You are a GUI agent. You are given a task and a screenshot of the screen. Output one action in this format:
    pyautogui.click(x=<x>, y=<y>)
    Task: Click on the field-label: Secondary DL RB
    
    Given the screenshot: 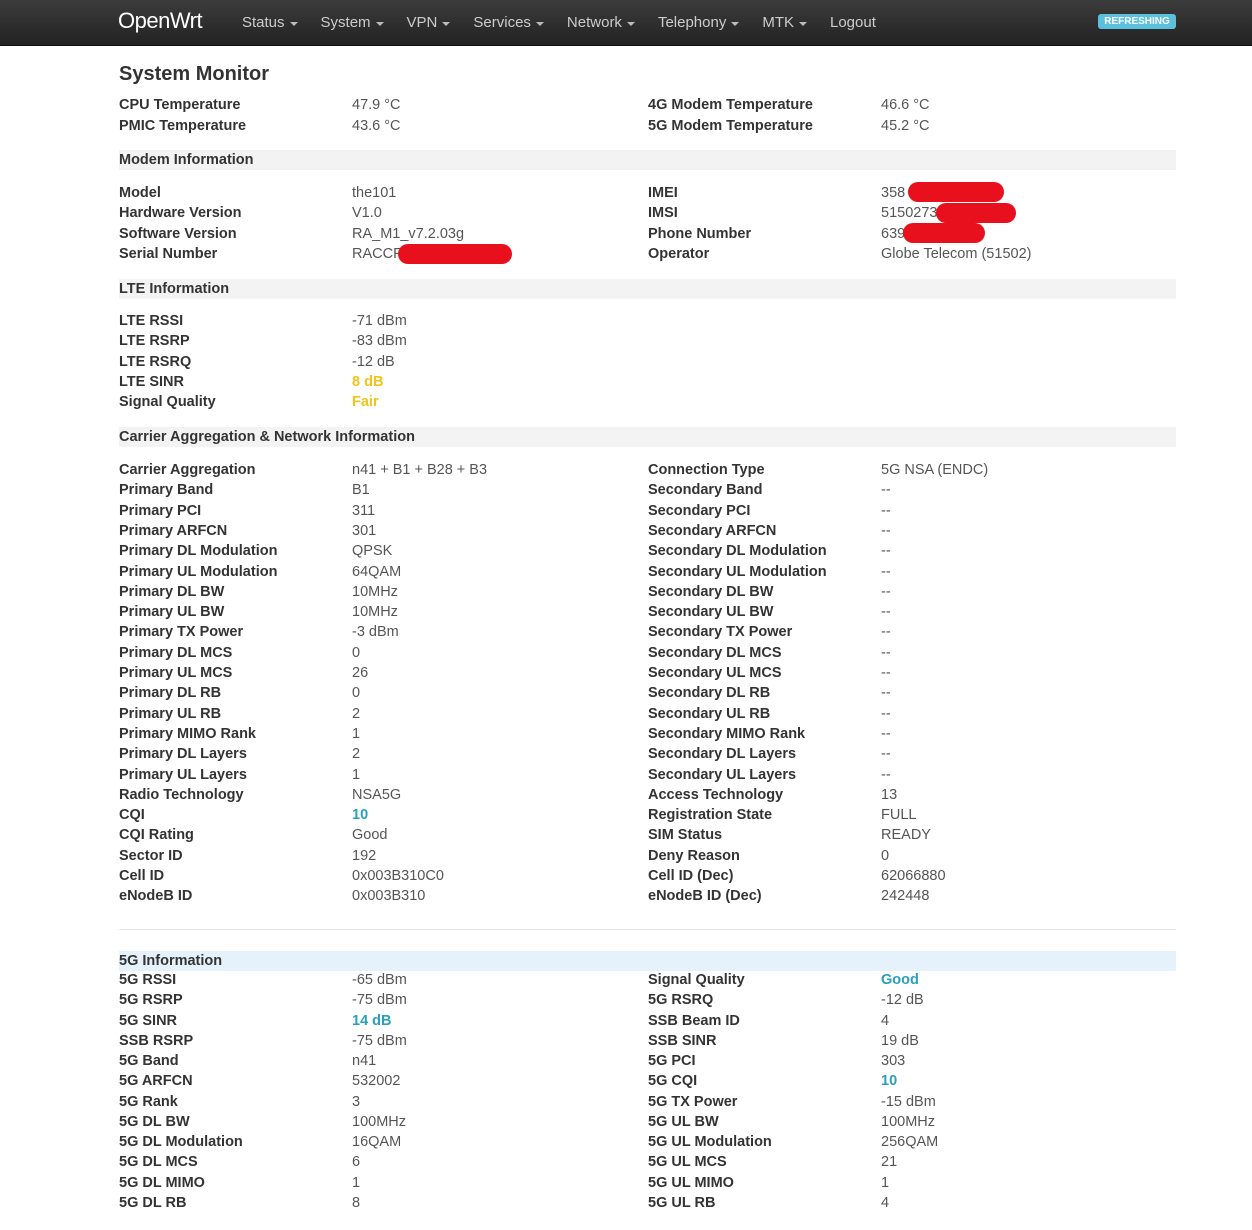 What is the action you would take?
    pyautogui.click(x=709, y=693)
    